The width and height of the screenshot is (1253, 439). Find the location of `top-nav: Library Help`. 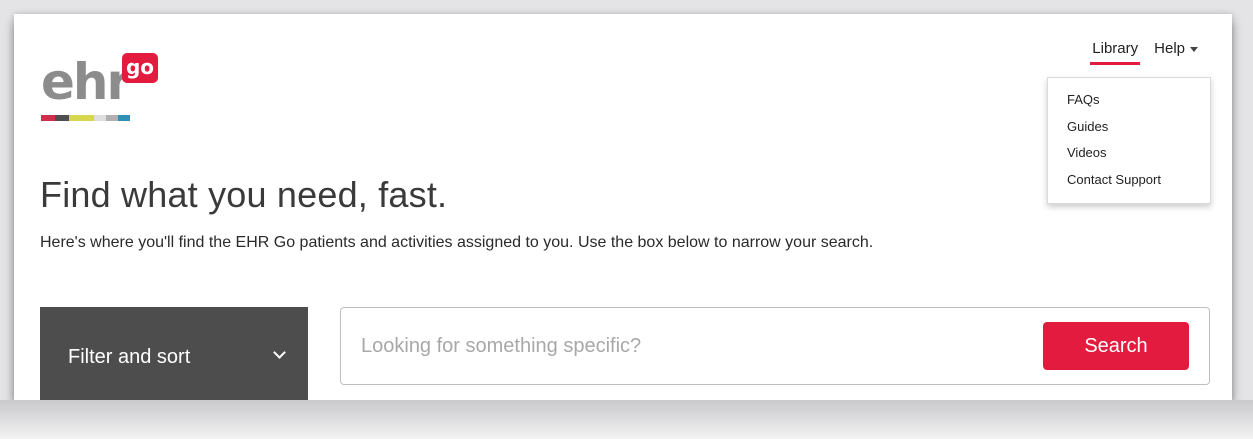

top-nav: Library Help is located at coordinates (1145, 52).